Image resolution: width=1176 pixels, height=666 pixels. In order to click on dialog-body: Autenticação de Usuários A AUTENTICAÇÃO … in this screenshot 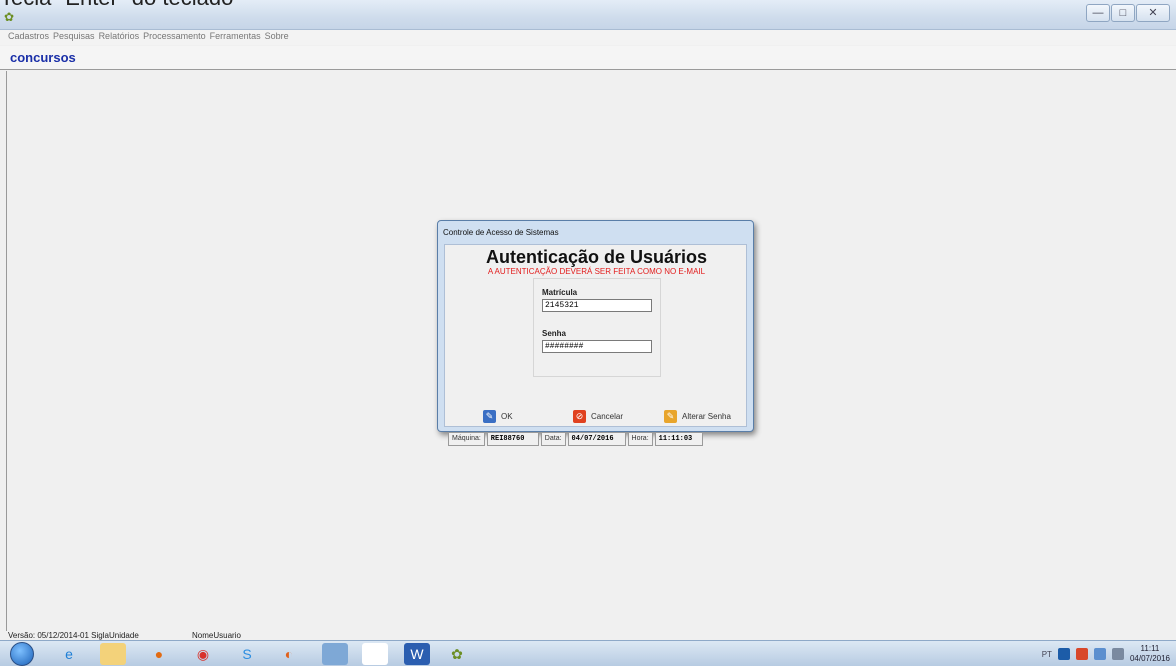, I will do `click(595, 345)`.